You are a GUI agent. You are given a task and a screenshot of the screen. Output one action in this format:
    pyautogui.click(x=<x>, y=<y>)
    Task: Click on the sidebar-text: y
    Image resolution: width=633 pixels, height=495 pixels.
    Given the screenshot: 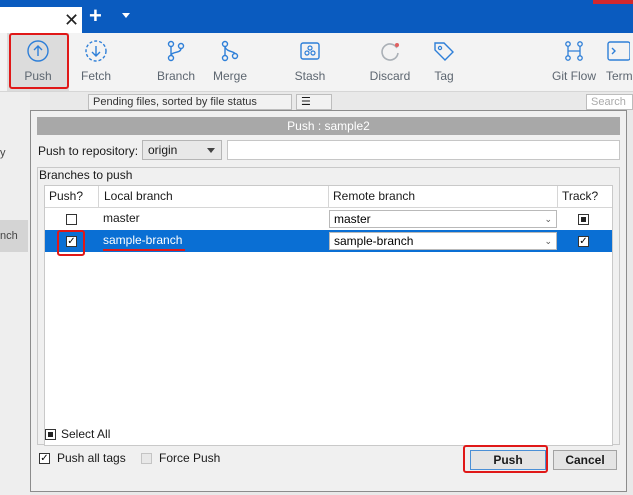 What is the action you would take?
    pyautogui.click(x=3, y=153)
    